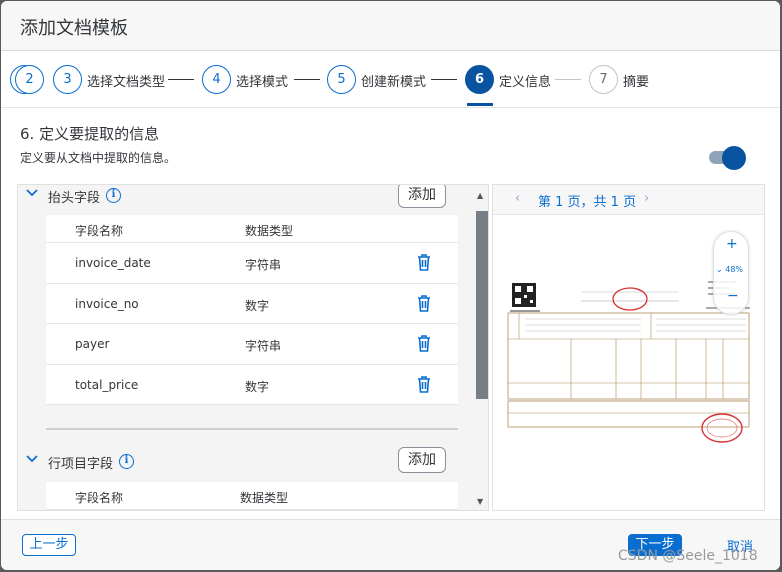 This screenshot has height=572, width=782. What do you see at coordinates (113, 263) in the screenshot?
I see `field-name: invoice_date` at bounding box center [113, 263].